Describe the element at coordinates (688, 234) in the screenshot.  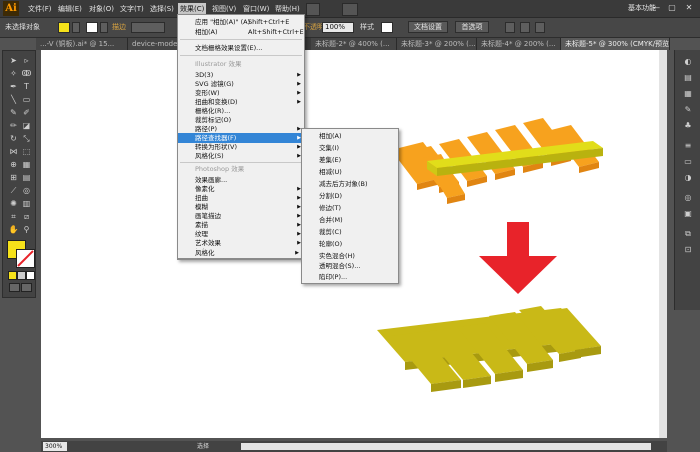
I see `layers-panel-icon: ⧉` at that location.